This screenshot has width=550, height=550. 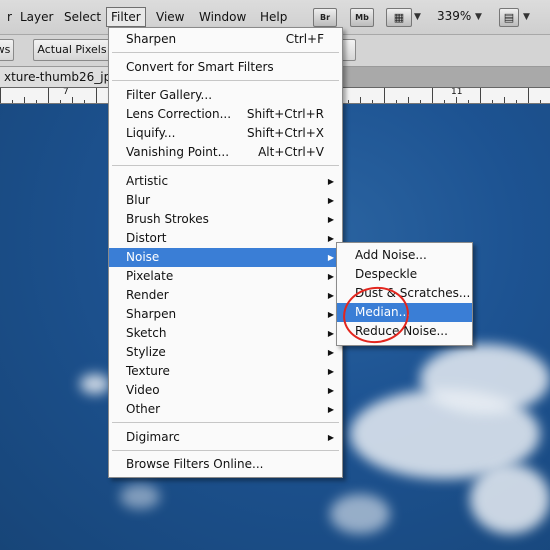 What do you see at coordinates (225, 238) in the screenshot?
I see `menu-item-distort: Distort ▶` at bounding box center [225, 238].